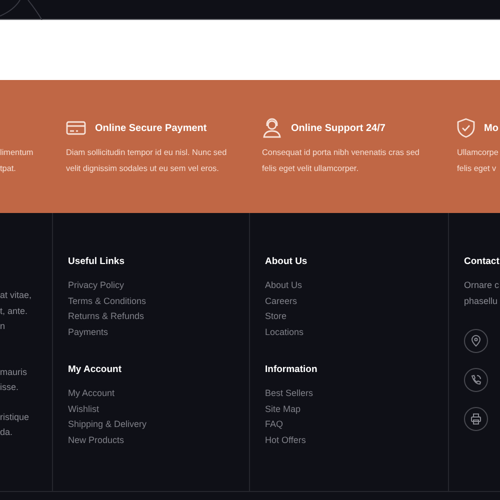 Image resolution: width=500 pixels, height=500 pixels. Describe the element at coordinates (276, 316) in the screenshot. I see `footer-link: Store` at that location.